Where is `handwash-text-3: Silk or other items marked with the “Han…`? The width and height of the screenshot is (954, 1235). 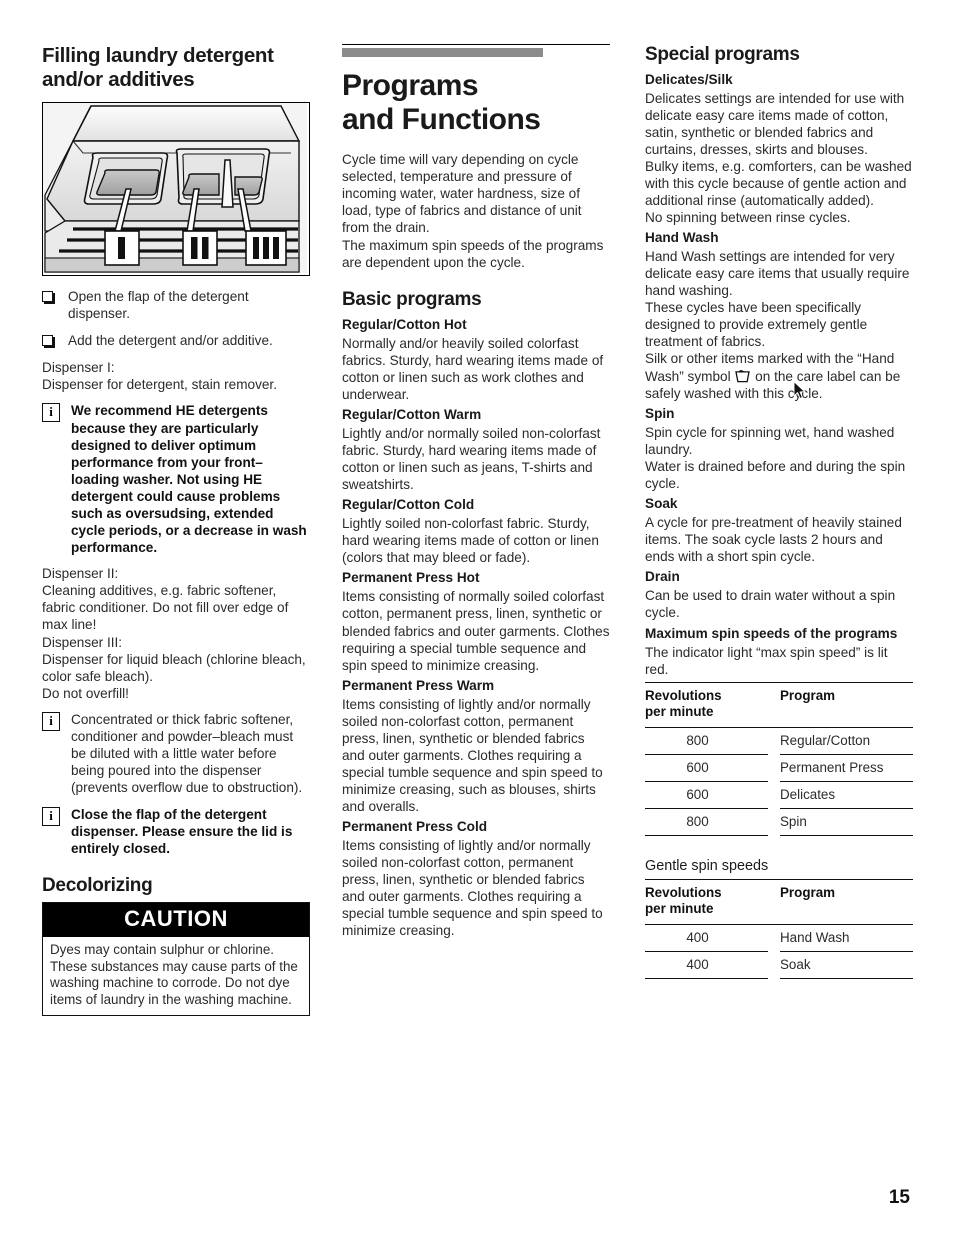 handwash-text-3: Silk or other items marked with the “Han… is located at coordinates (779, 375).